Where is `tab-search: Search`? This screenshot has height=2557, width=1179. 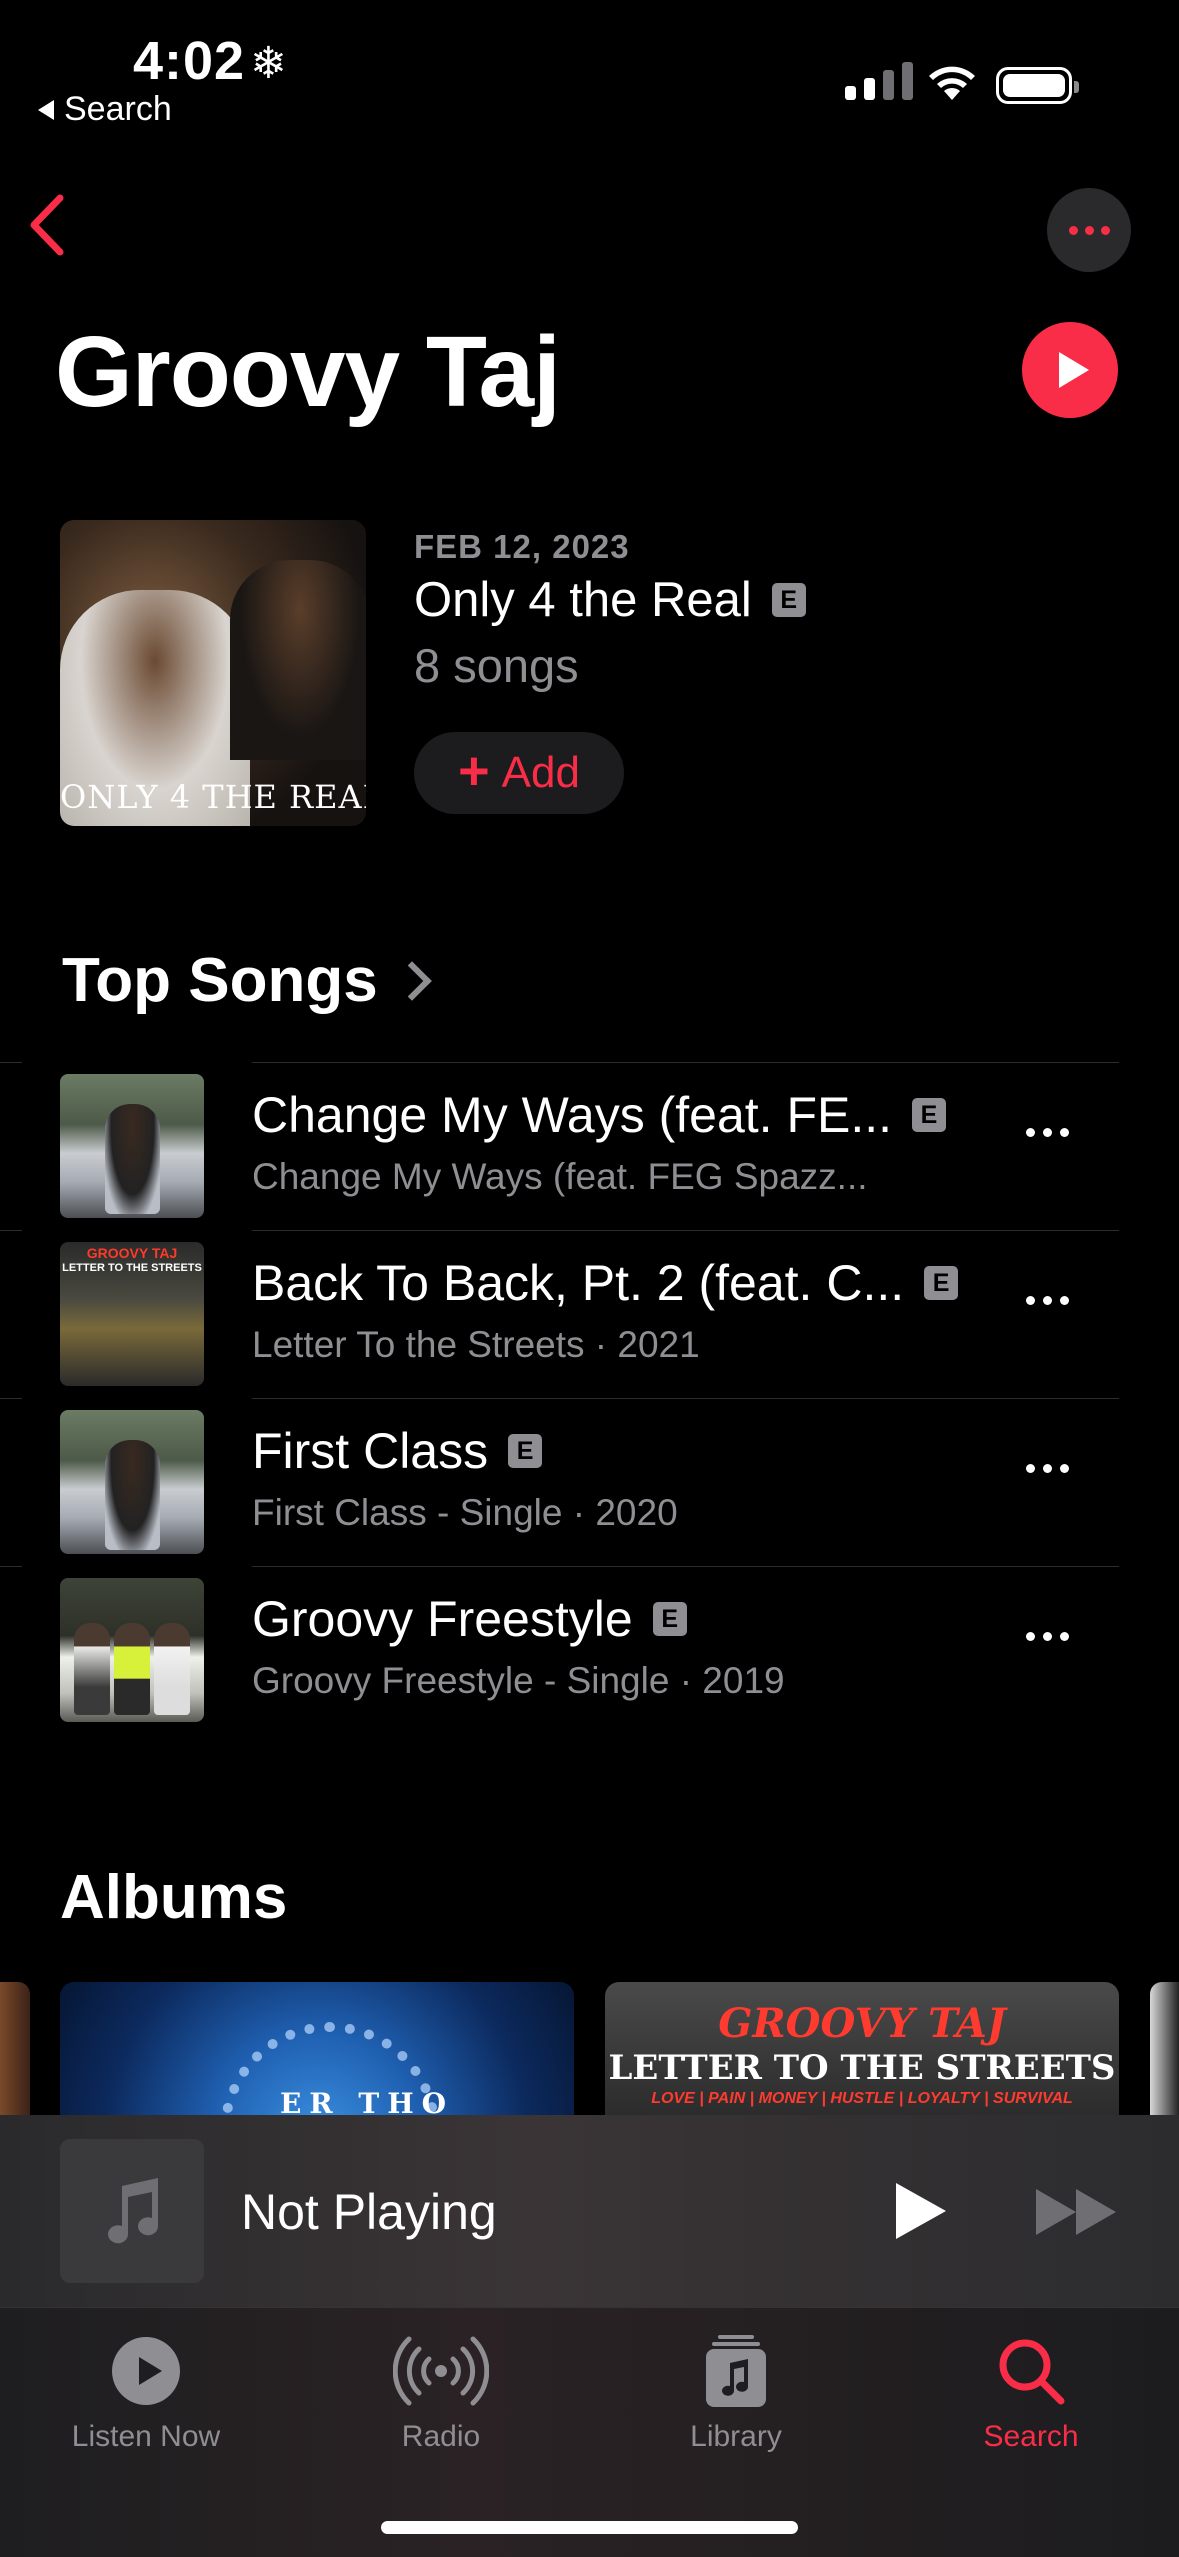 tab-search: Search is located at coordinates (1031, 2391).